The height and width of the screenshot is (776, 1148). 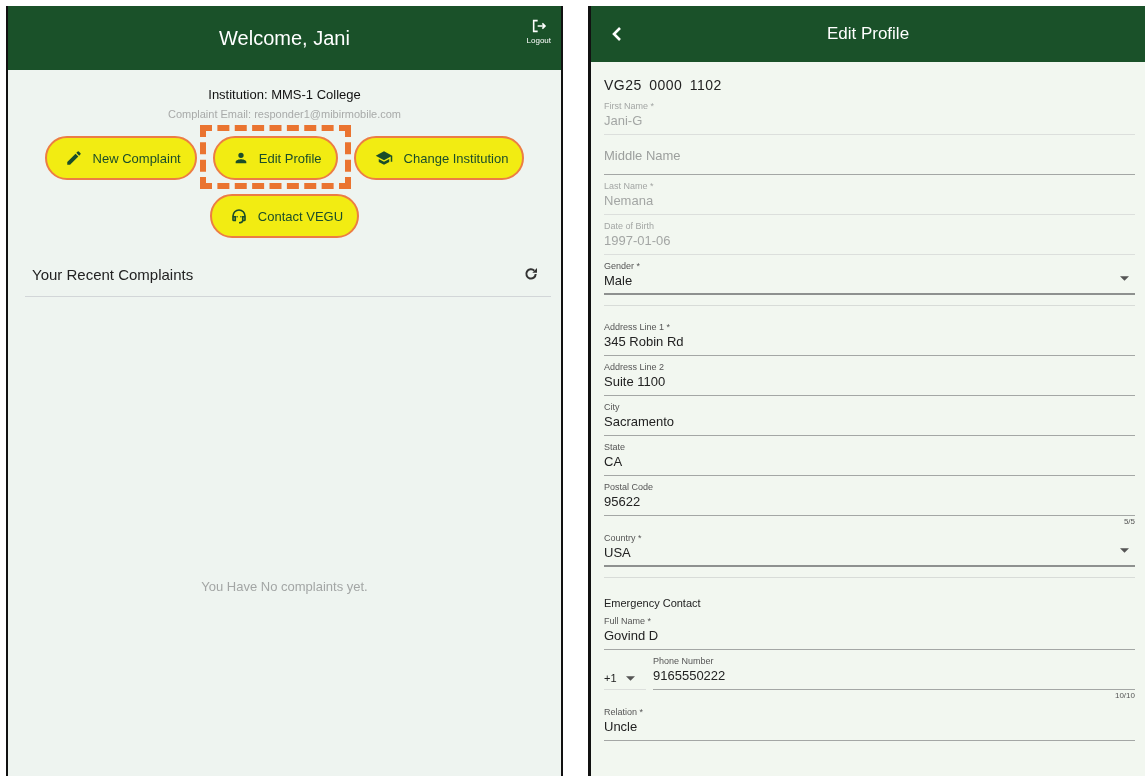 What do you see at coordinates (113, 274) in the screenshot?
I see `section-title: Your Recent Complaints` at bounding box center [113, 274].